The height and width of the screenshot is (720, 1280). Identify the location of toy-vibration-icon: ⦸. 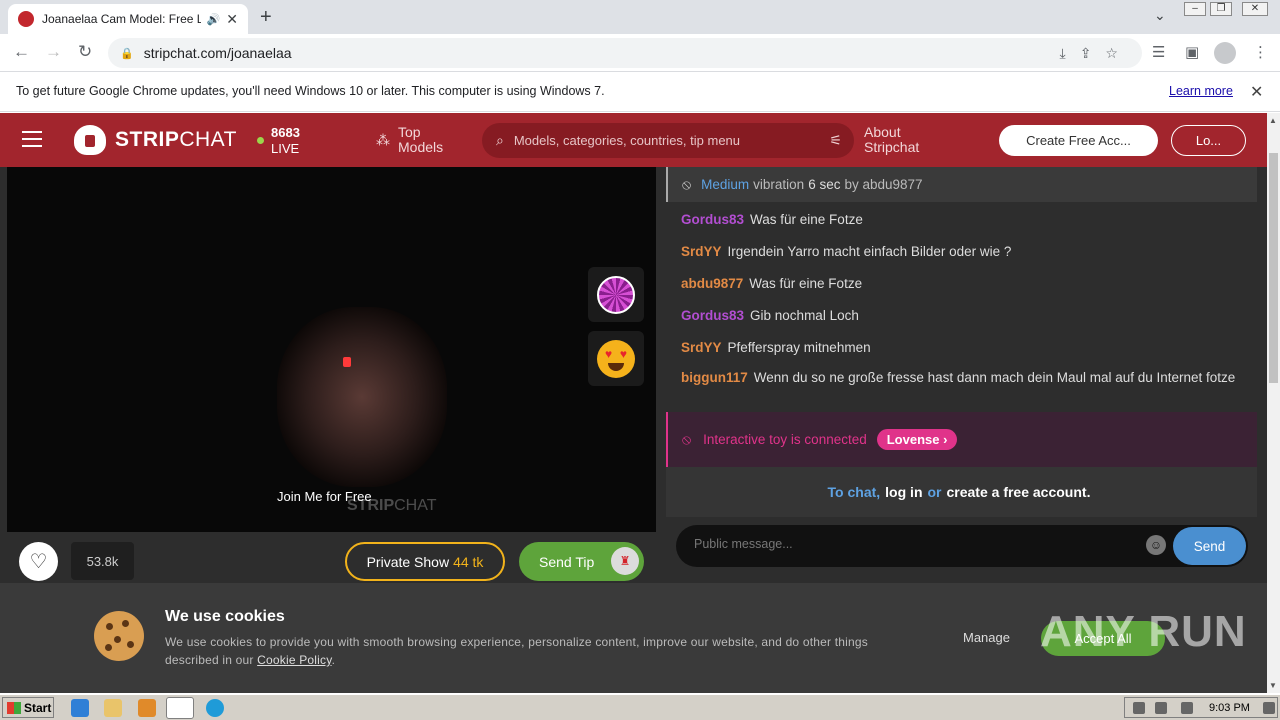
(687, 439).